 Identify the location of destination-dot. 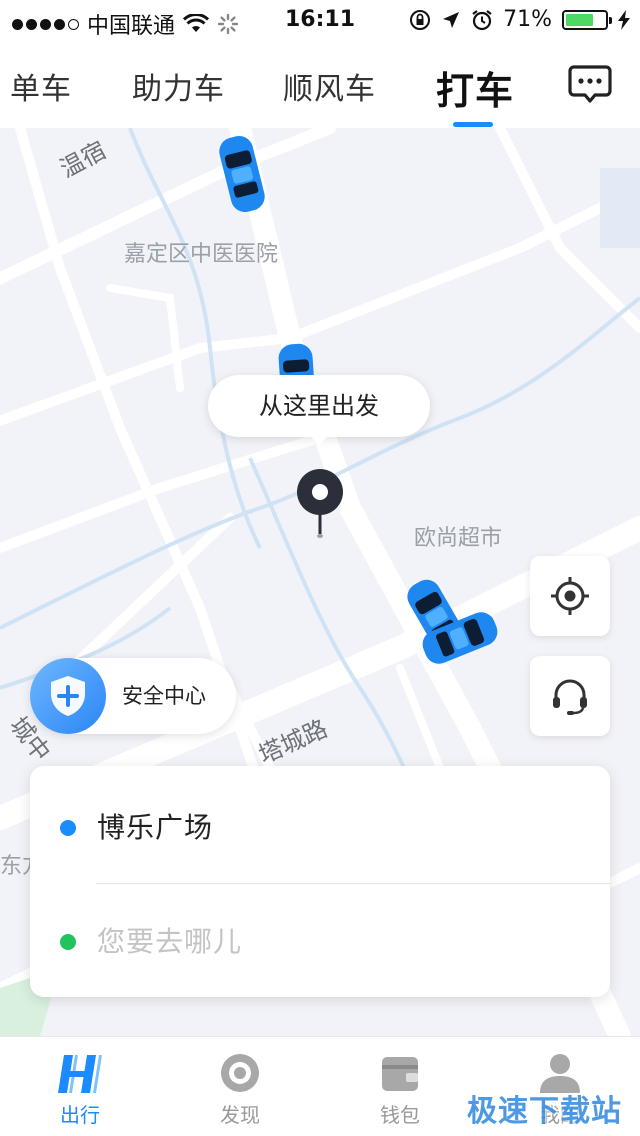
(68, 941).